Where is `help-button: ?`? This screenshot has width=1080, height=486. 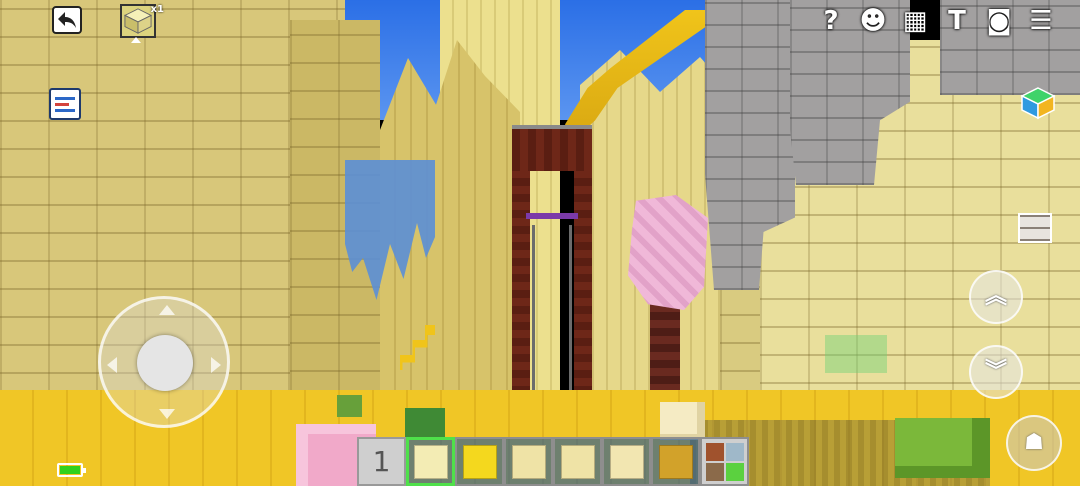
help-button: ? is located at coordinates (831, 21).